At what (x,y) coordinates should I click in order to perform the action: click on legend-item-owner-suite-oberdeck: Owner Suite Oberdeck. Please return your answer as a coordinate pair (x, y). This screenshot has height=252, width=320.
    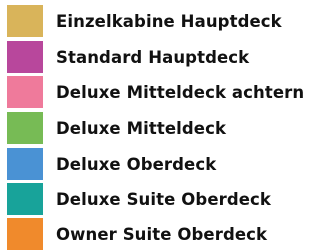
    Looking at the image, I should click on (144, 235).